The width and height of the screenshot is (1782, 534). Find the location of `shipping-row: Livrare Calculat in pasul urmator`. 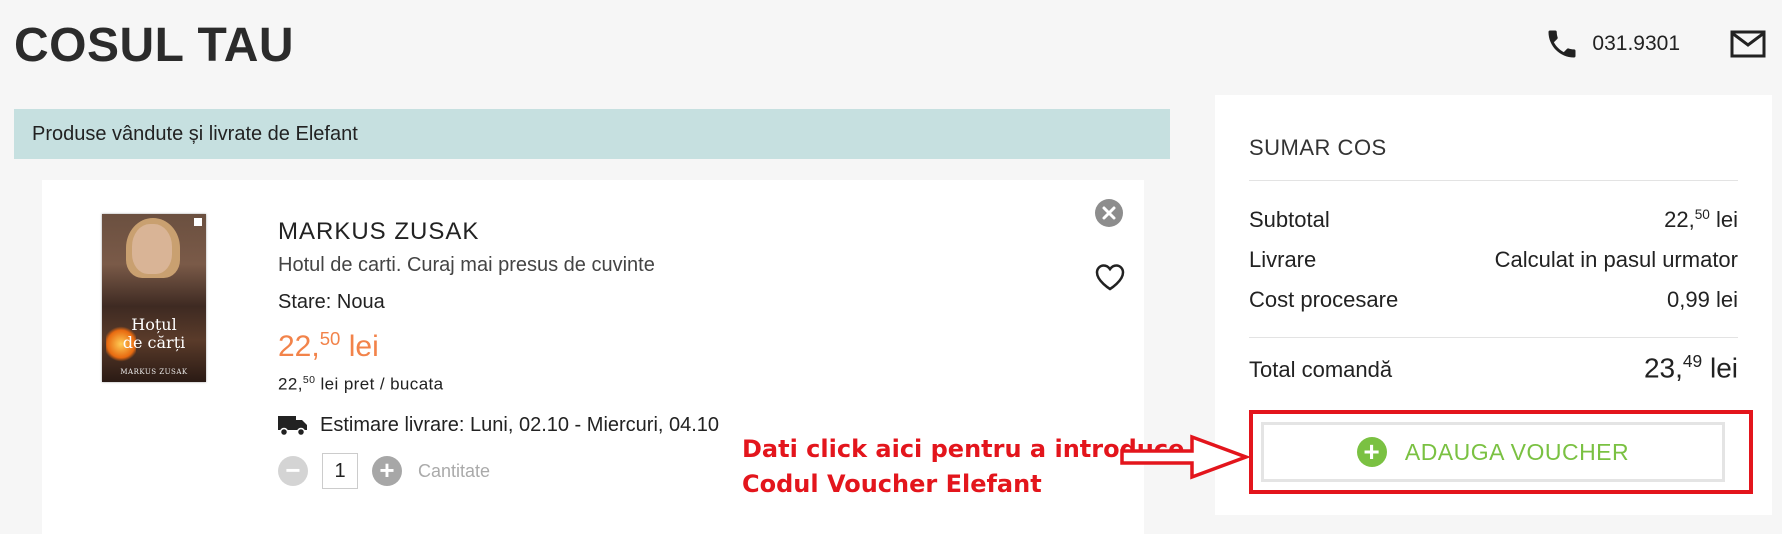

shipping-row: Livrare Calculat in pasul urmator is located at coordinates (1493, 260).